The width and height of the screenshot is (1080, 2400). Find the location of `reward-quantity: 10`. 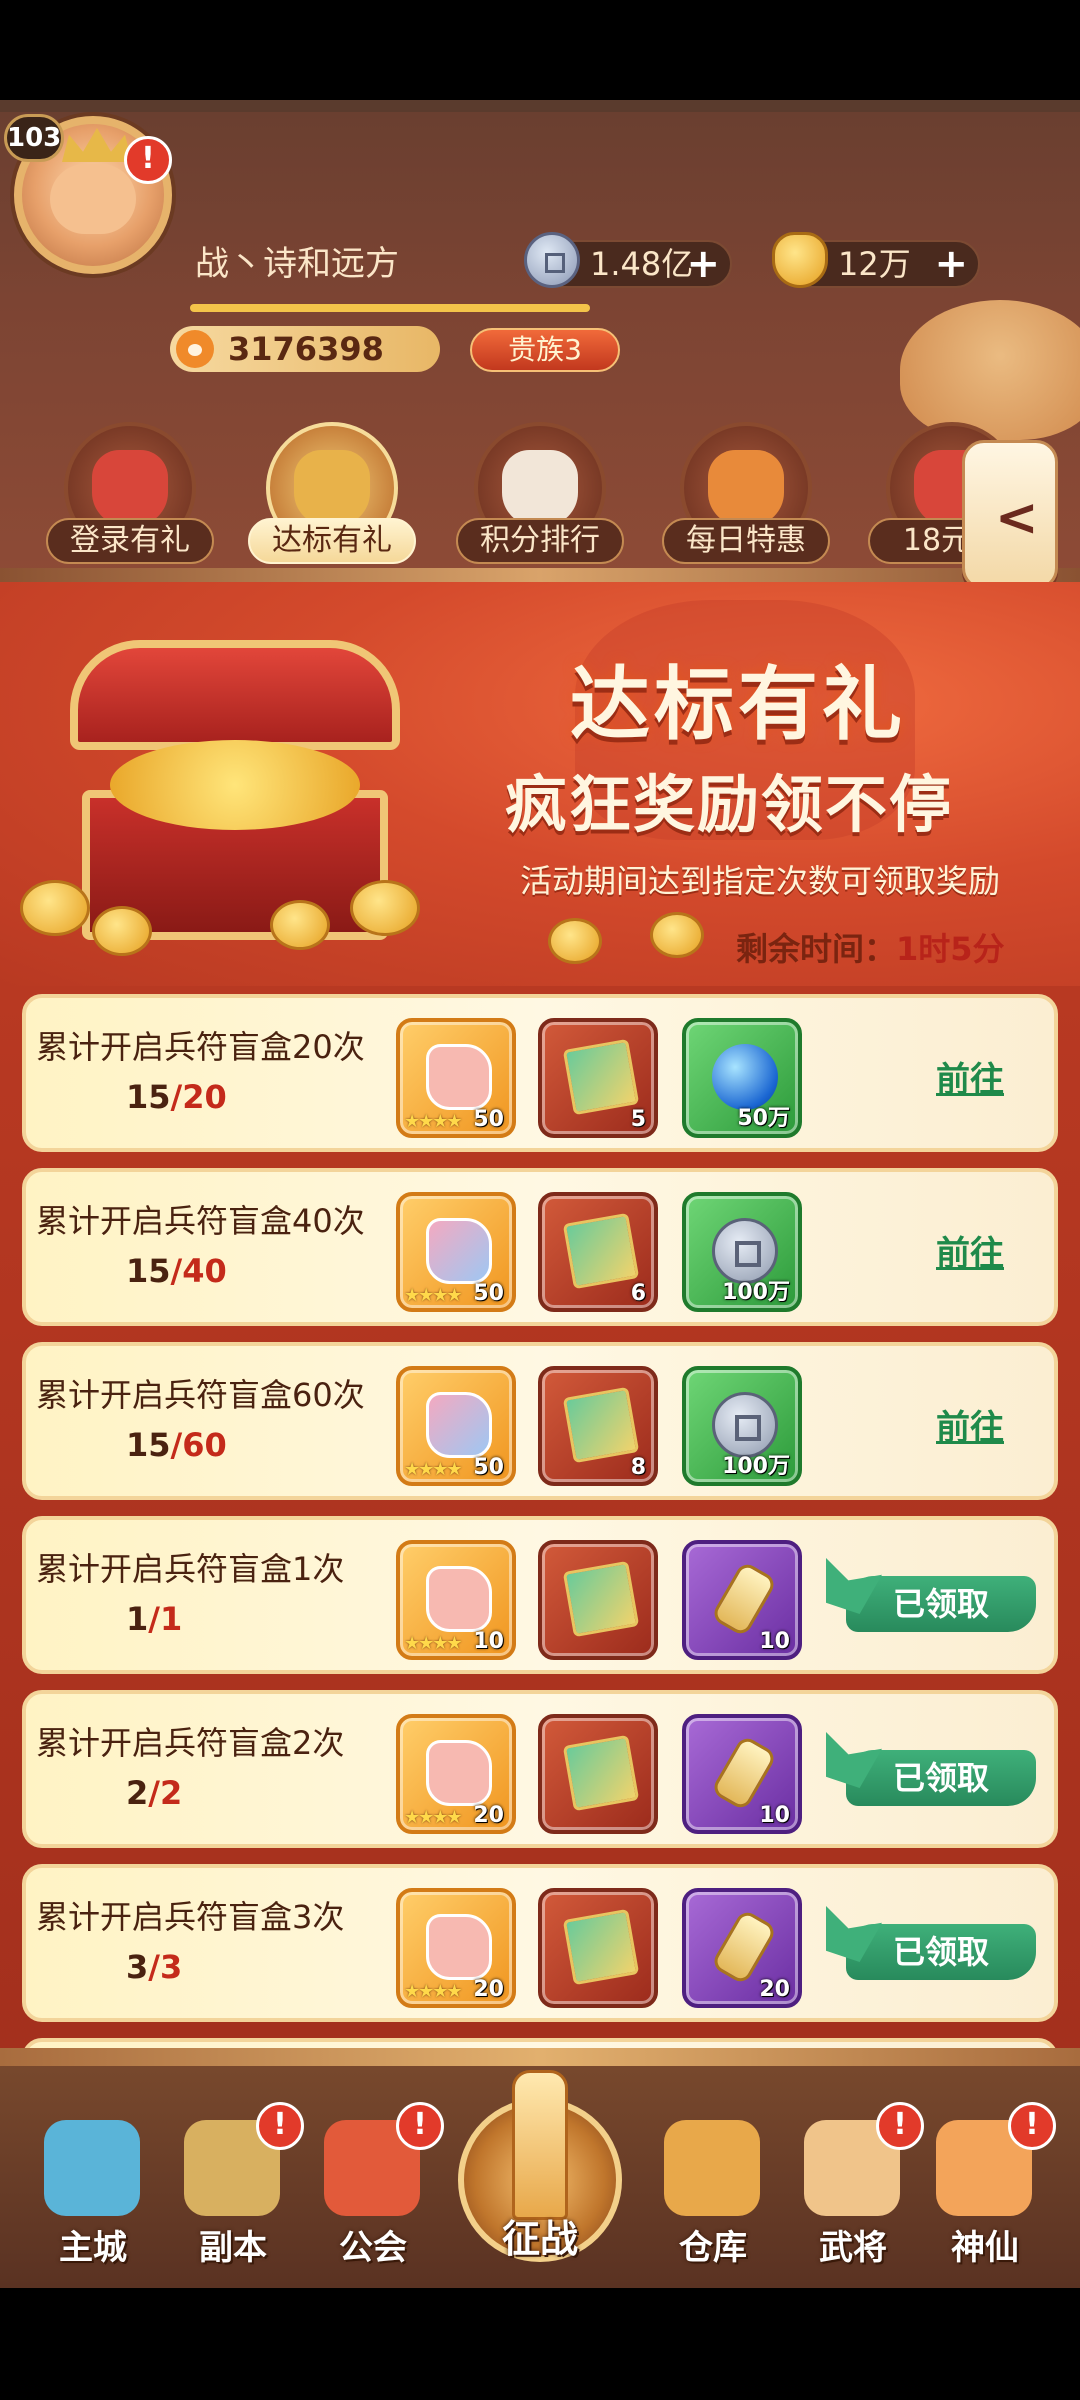

reward-quantity: 10 is located at coordinates (774, 1641).